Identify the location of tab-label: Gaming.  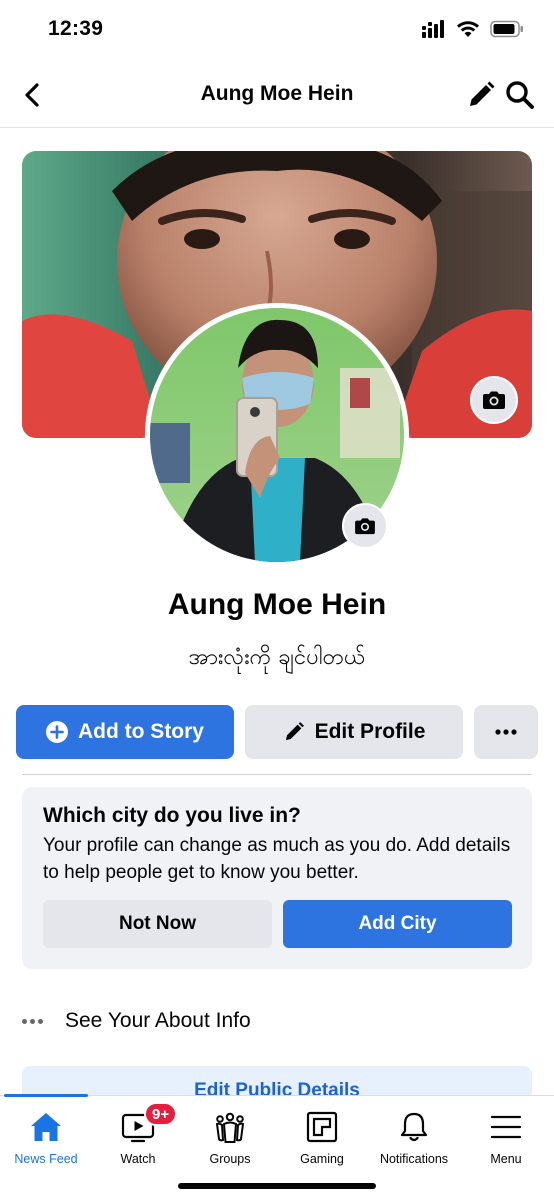
(322, 1159).